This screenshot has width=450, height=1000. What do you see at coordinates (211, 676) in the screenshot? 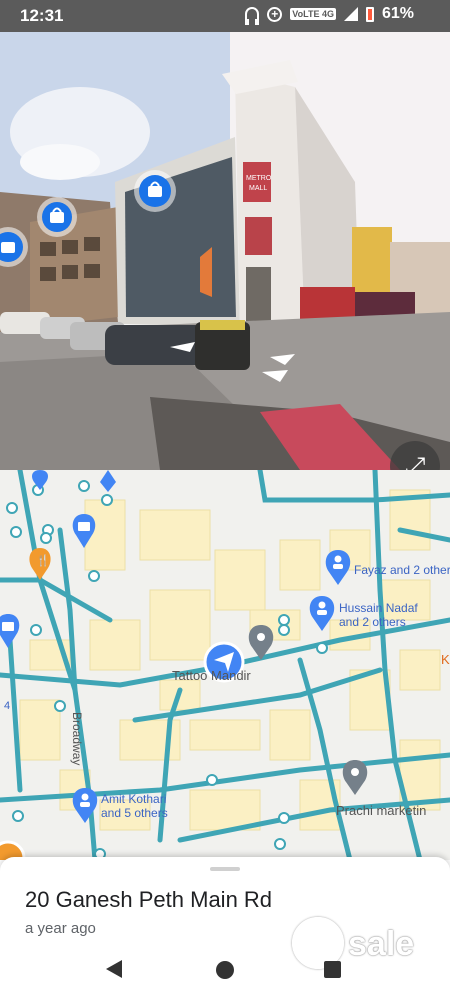
I see `map-label-tattoo-mandir: Tattoo Mandir` at bounding box center [211, 676].